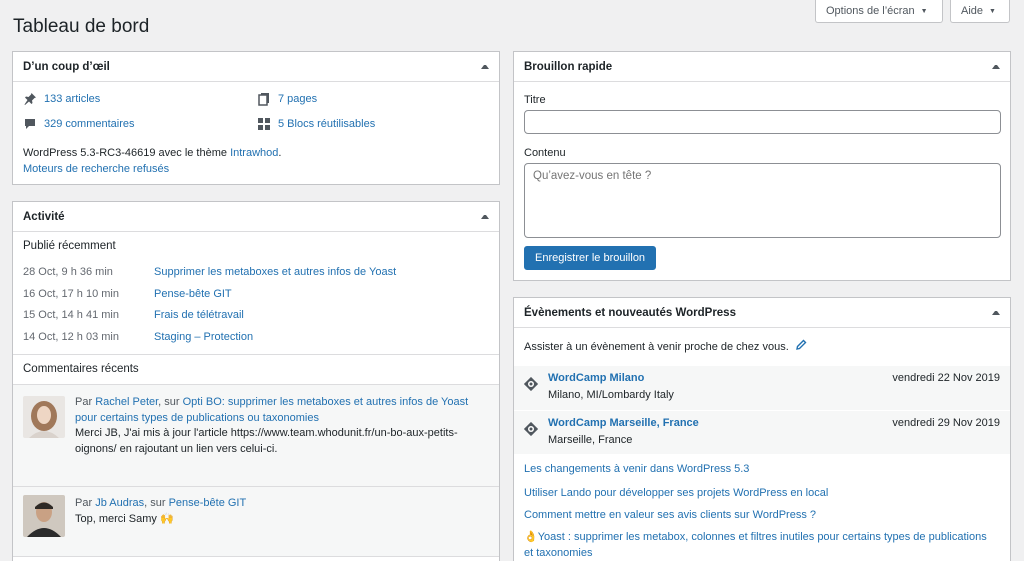  Describe the element at coordinates (81, 369) in the screenshot. I see `recent-comments-title: Commentaires récents` at that location.